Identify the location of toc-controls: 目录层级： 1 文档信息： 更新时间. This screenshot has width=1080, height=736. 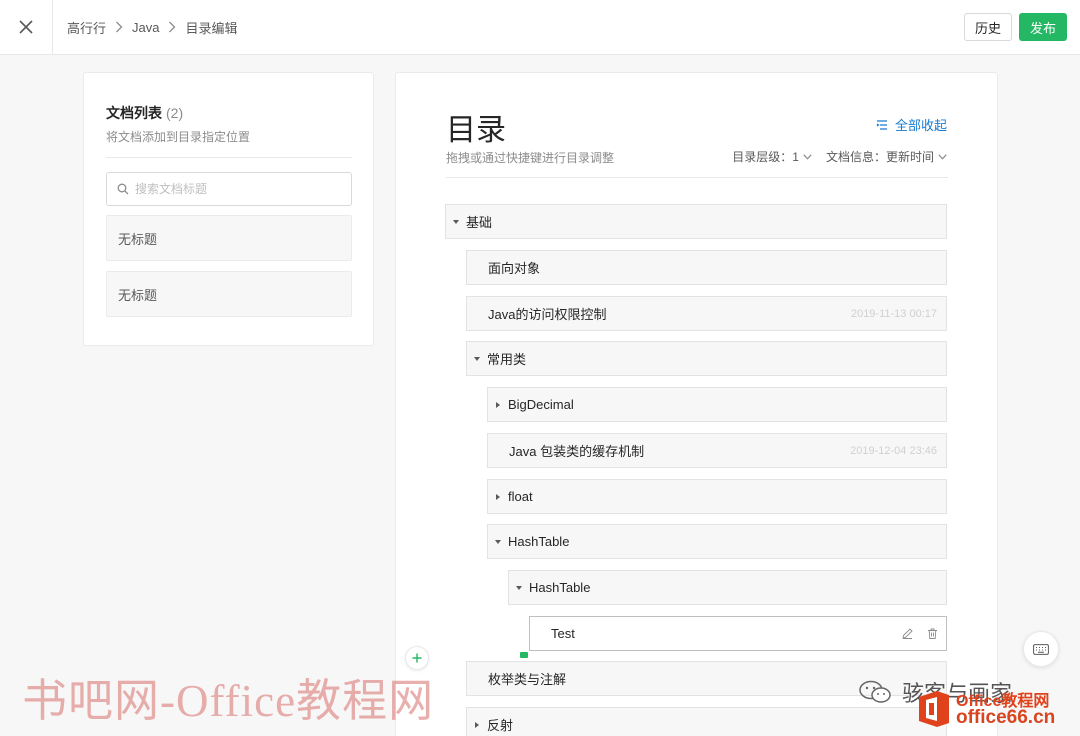
(839, 156).